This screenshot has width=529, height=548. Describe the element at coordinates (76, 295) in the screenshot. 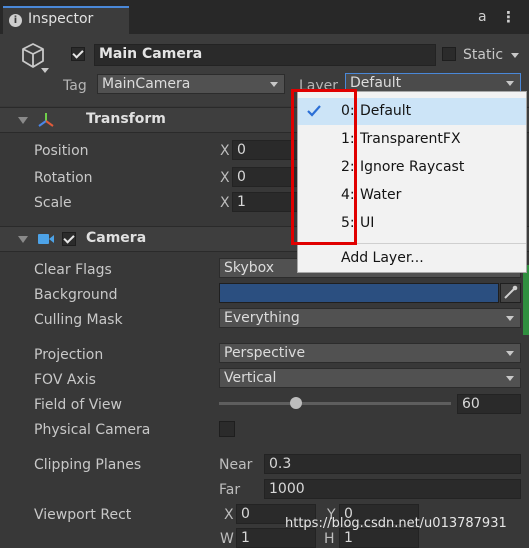

I see `background-label: Background` at that location.